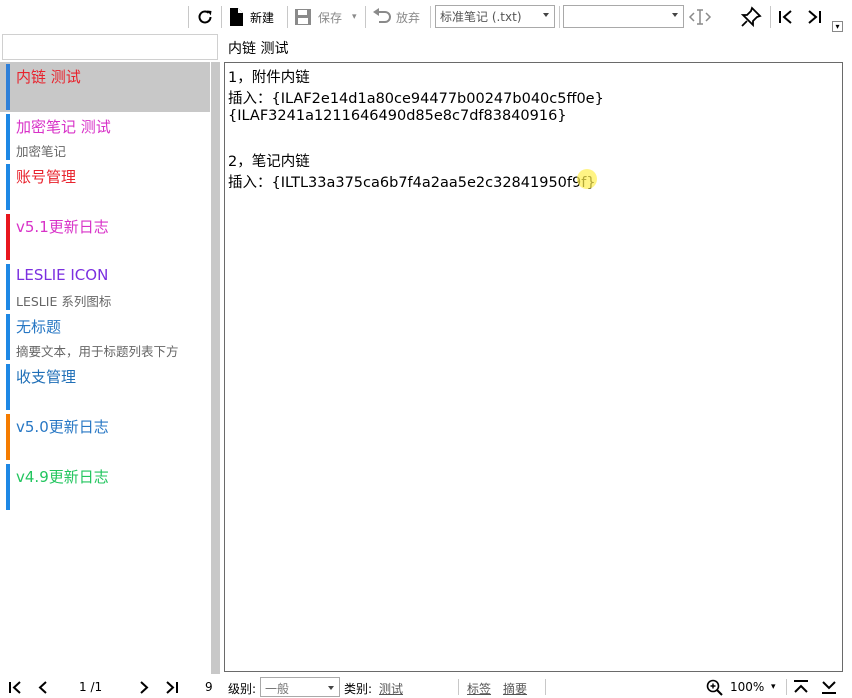 The height and width of the screenshot is (698, 852). I want to click on format-select: 标准笔记 (.txt), so click(495, 16).